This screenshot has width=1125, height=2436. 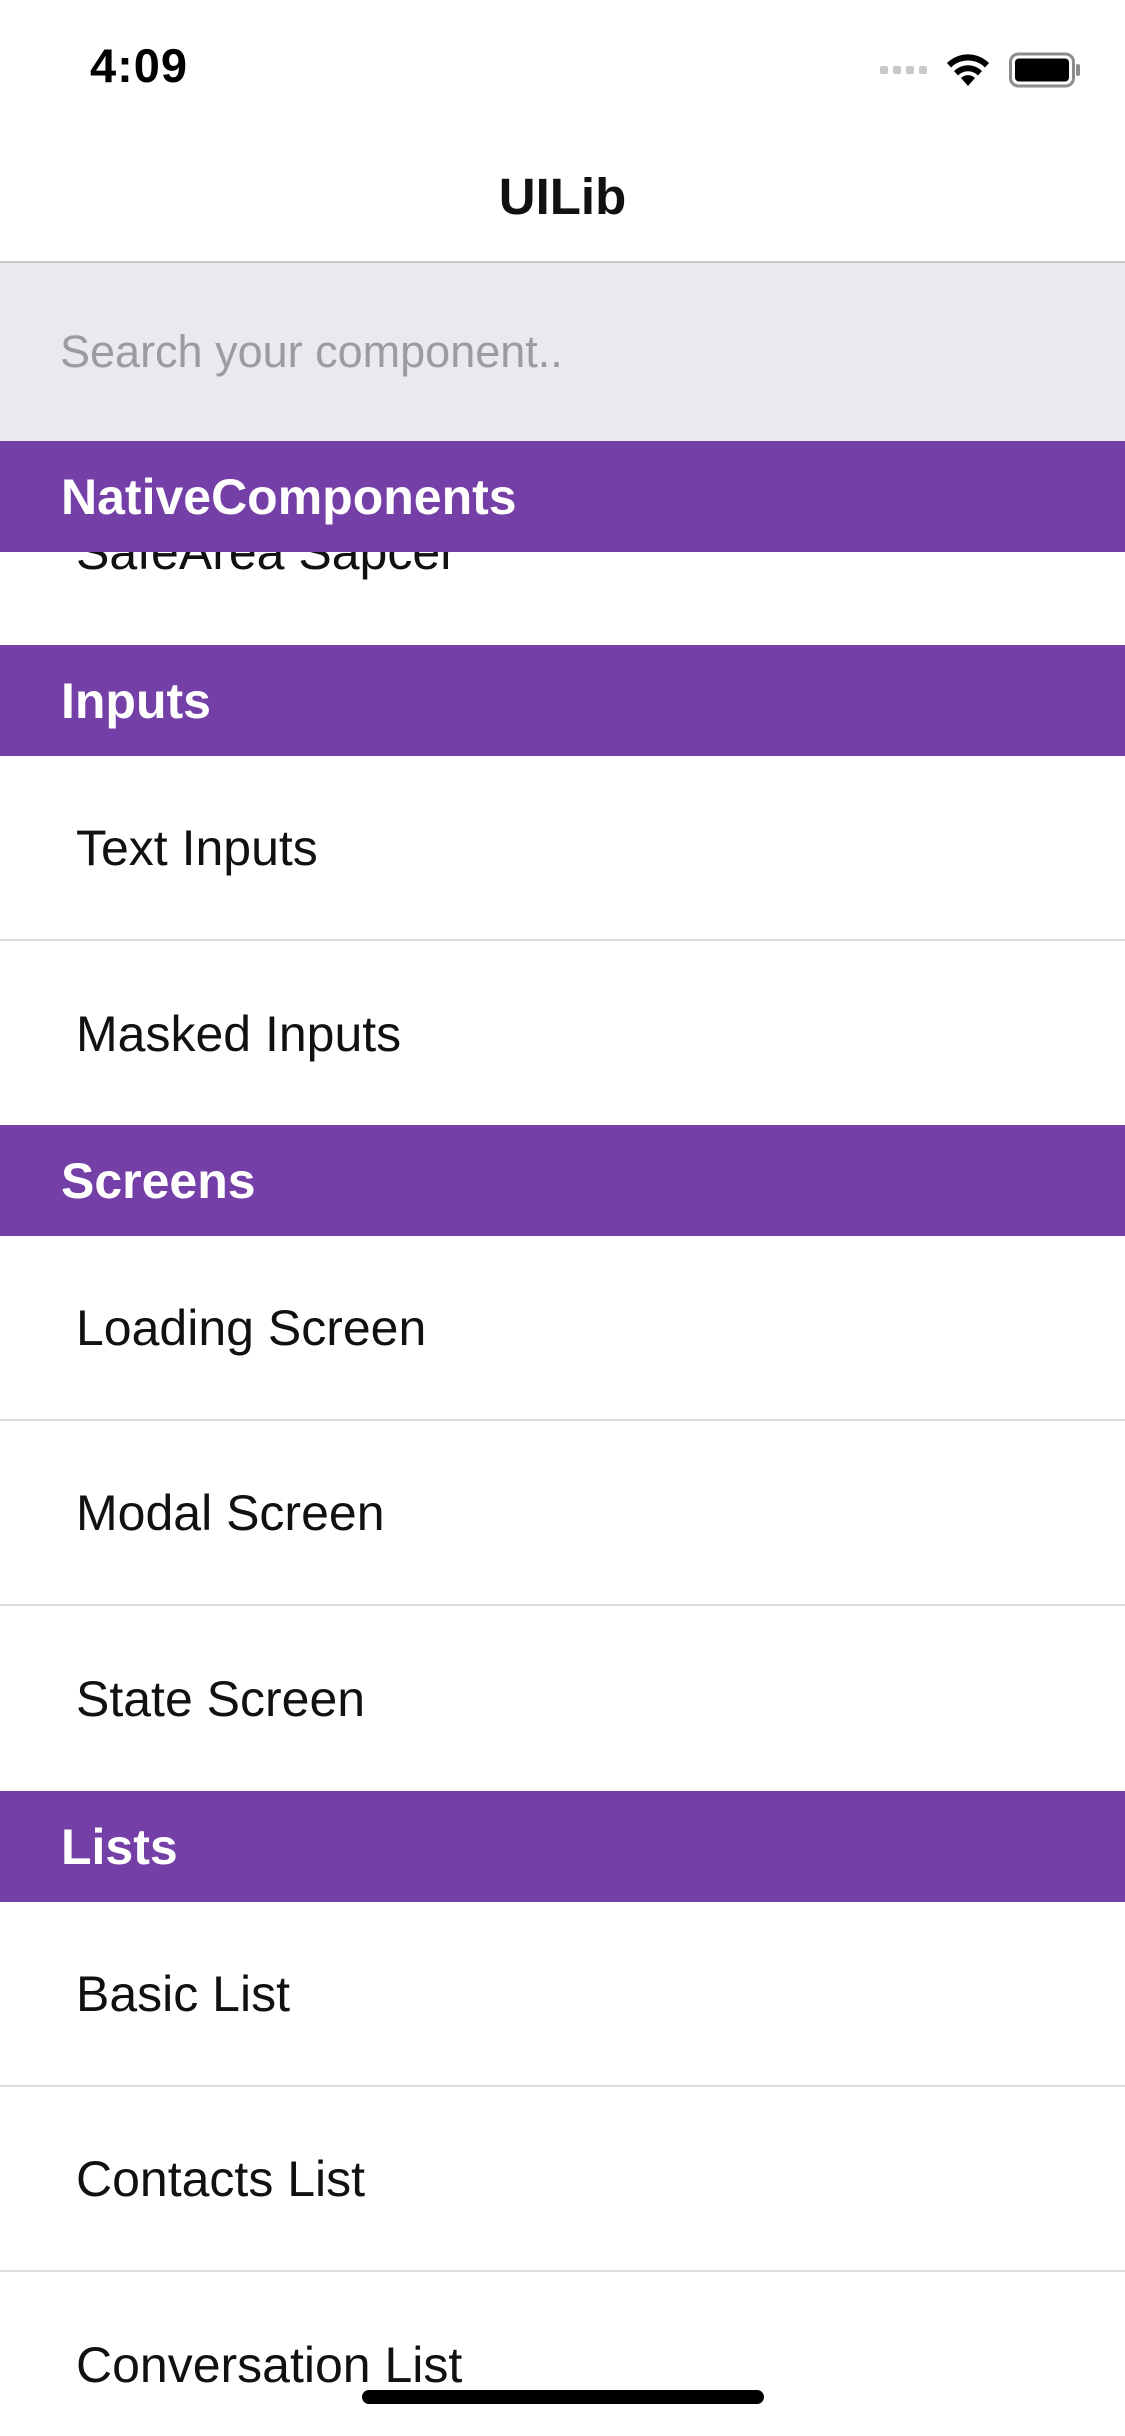 I want to click on list-item-label: Loading Screen, so click(x=251, y=1327).